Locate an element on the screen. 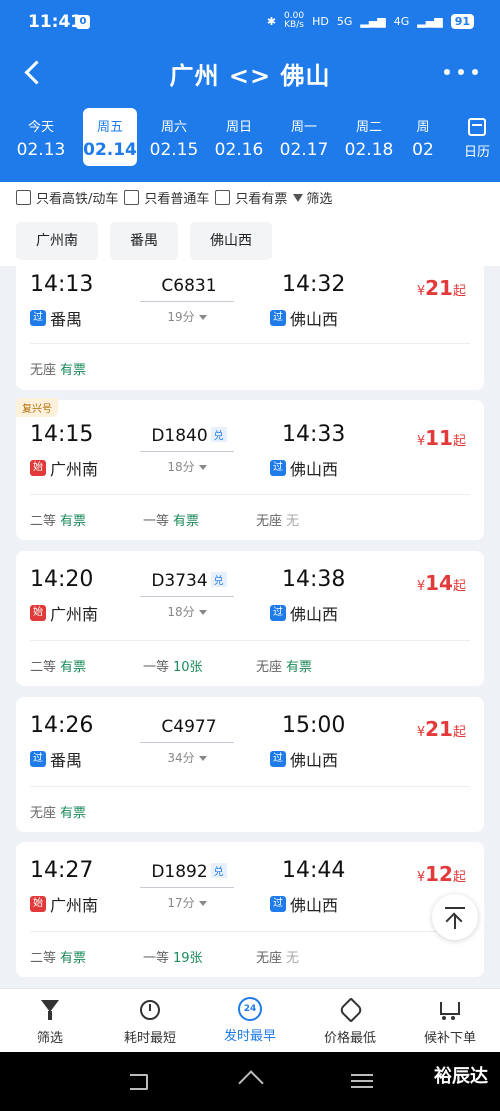 The width and height of the screenshot is (500, 1111). tab-earliest-departure: 24 发时最早 is located at coordinates (250, 1020).